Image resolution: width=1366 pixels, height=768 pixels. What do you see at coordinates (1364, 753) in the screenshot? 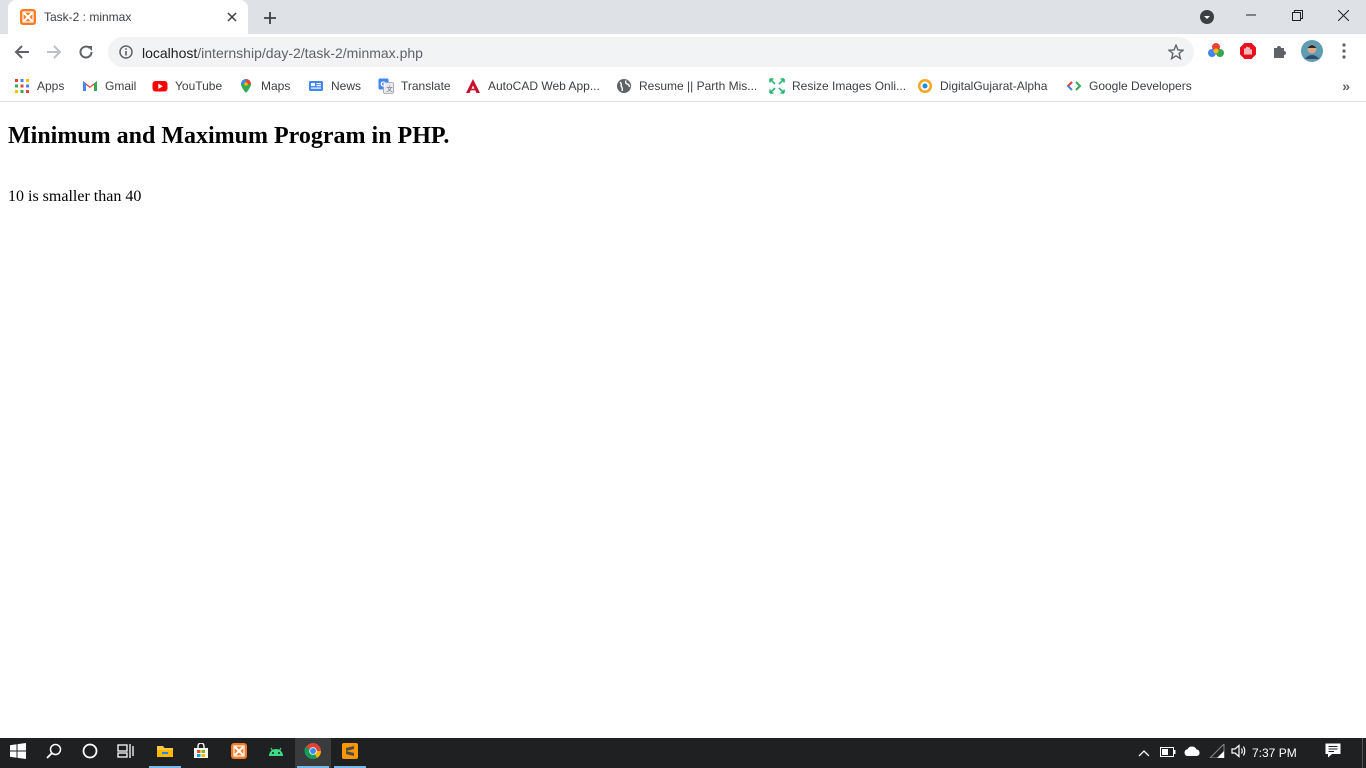
I see `show-desktop-button` at bounding box center [1364, 753].